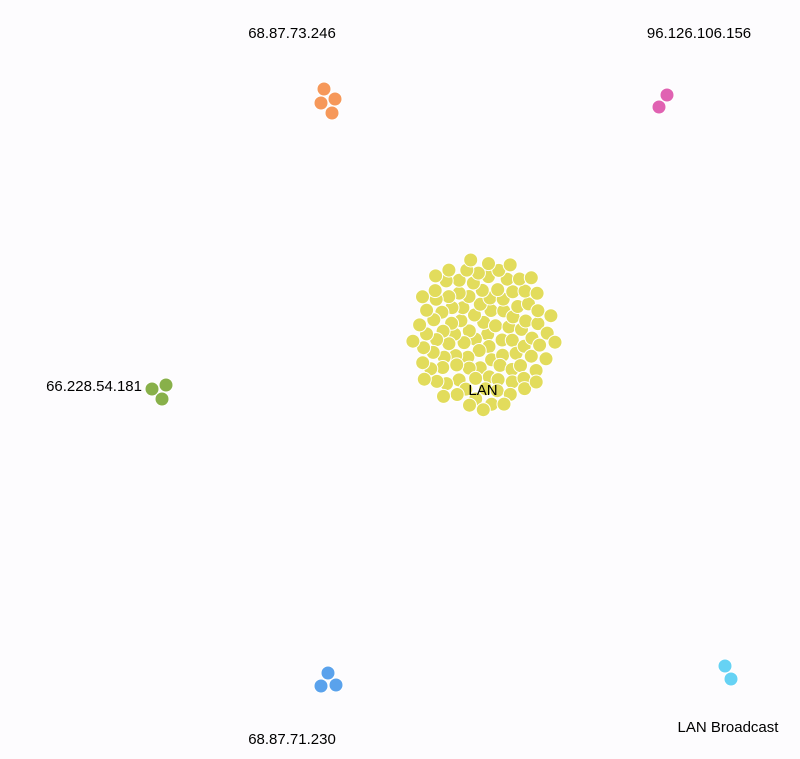 This screenshot has width=800, height=759. Describe the element at coordinates (699, 33) in the screenshot. I see `group-label-96-126-106-156: 96.126.106.156` at that location.